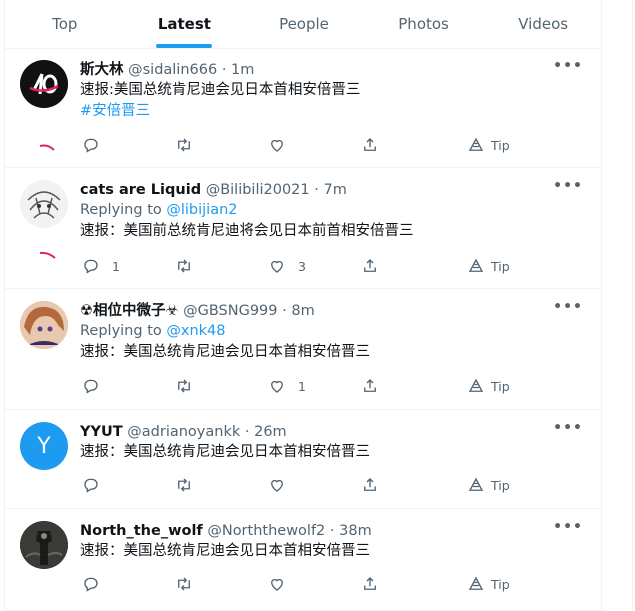 The image size is (635, 611). Describe the element at coordinates (632, 305) in the screenshot. I see `sidebar-divider` at that location.